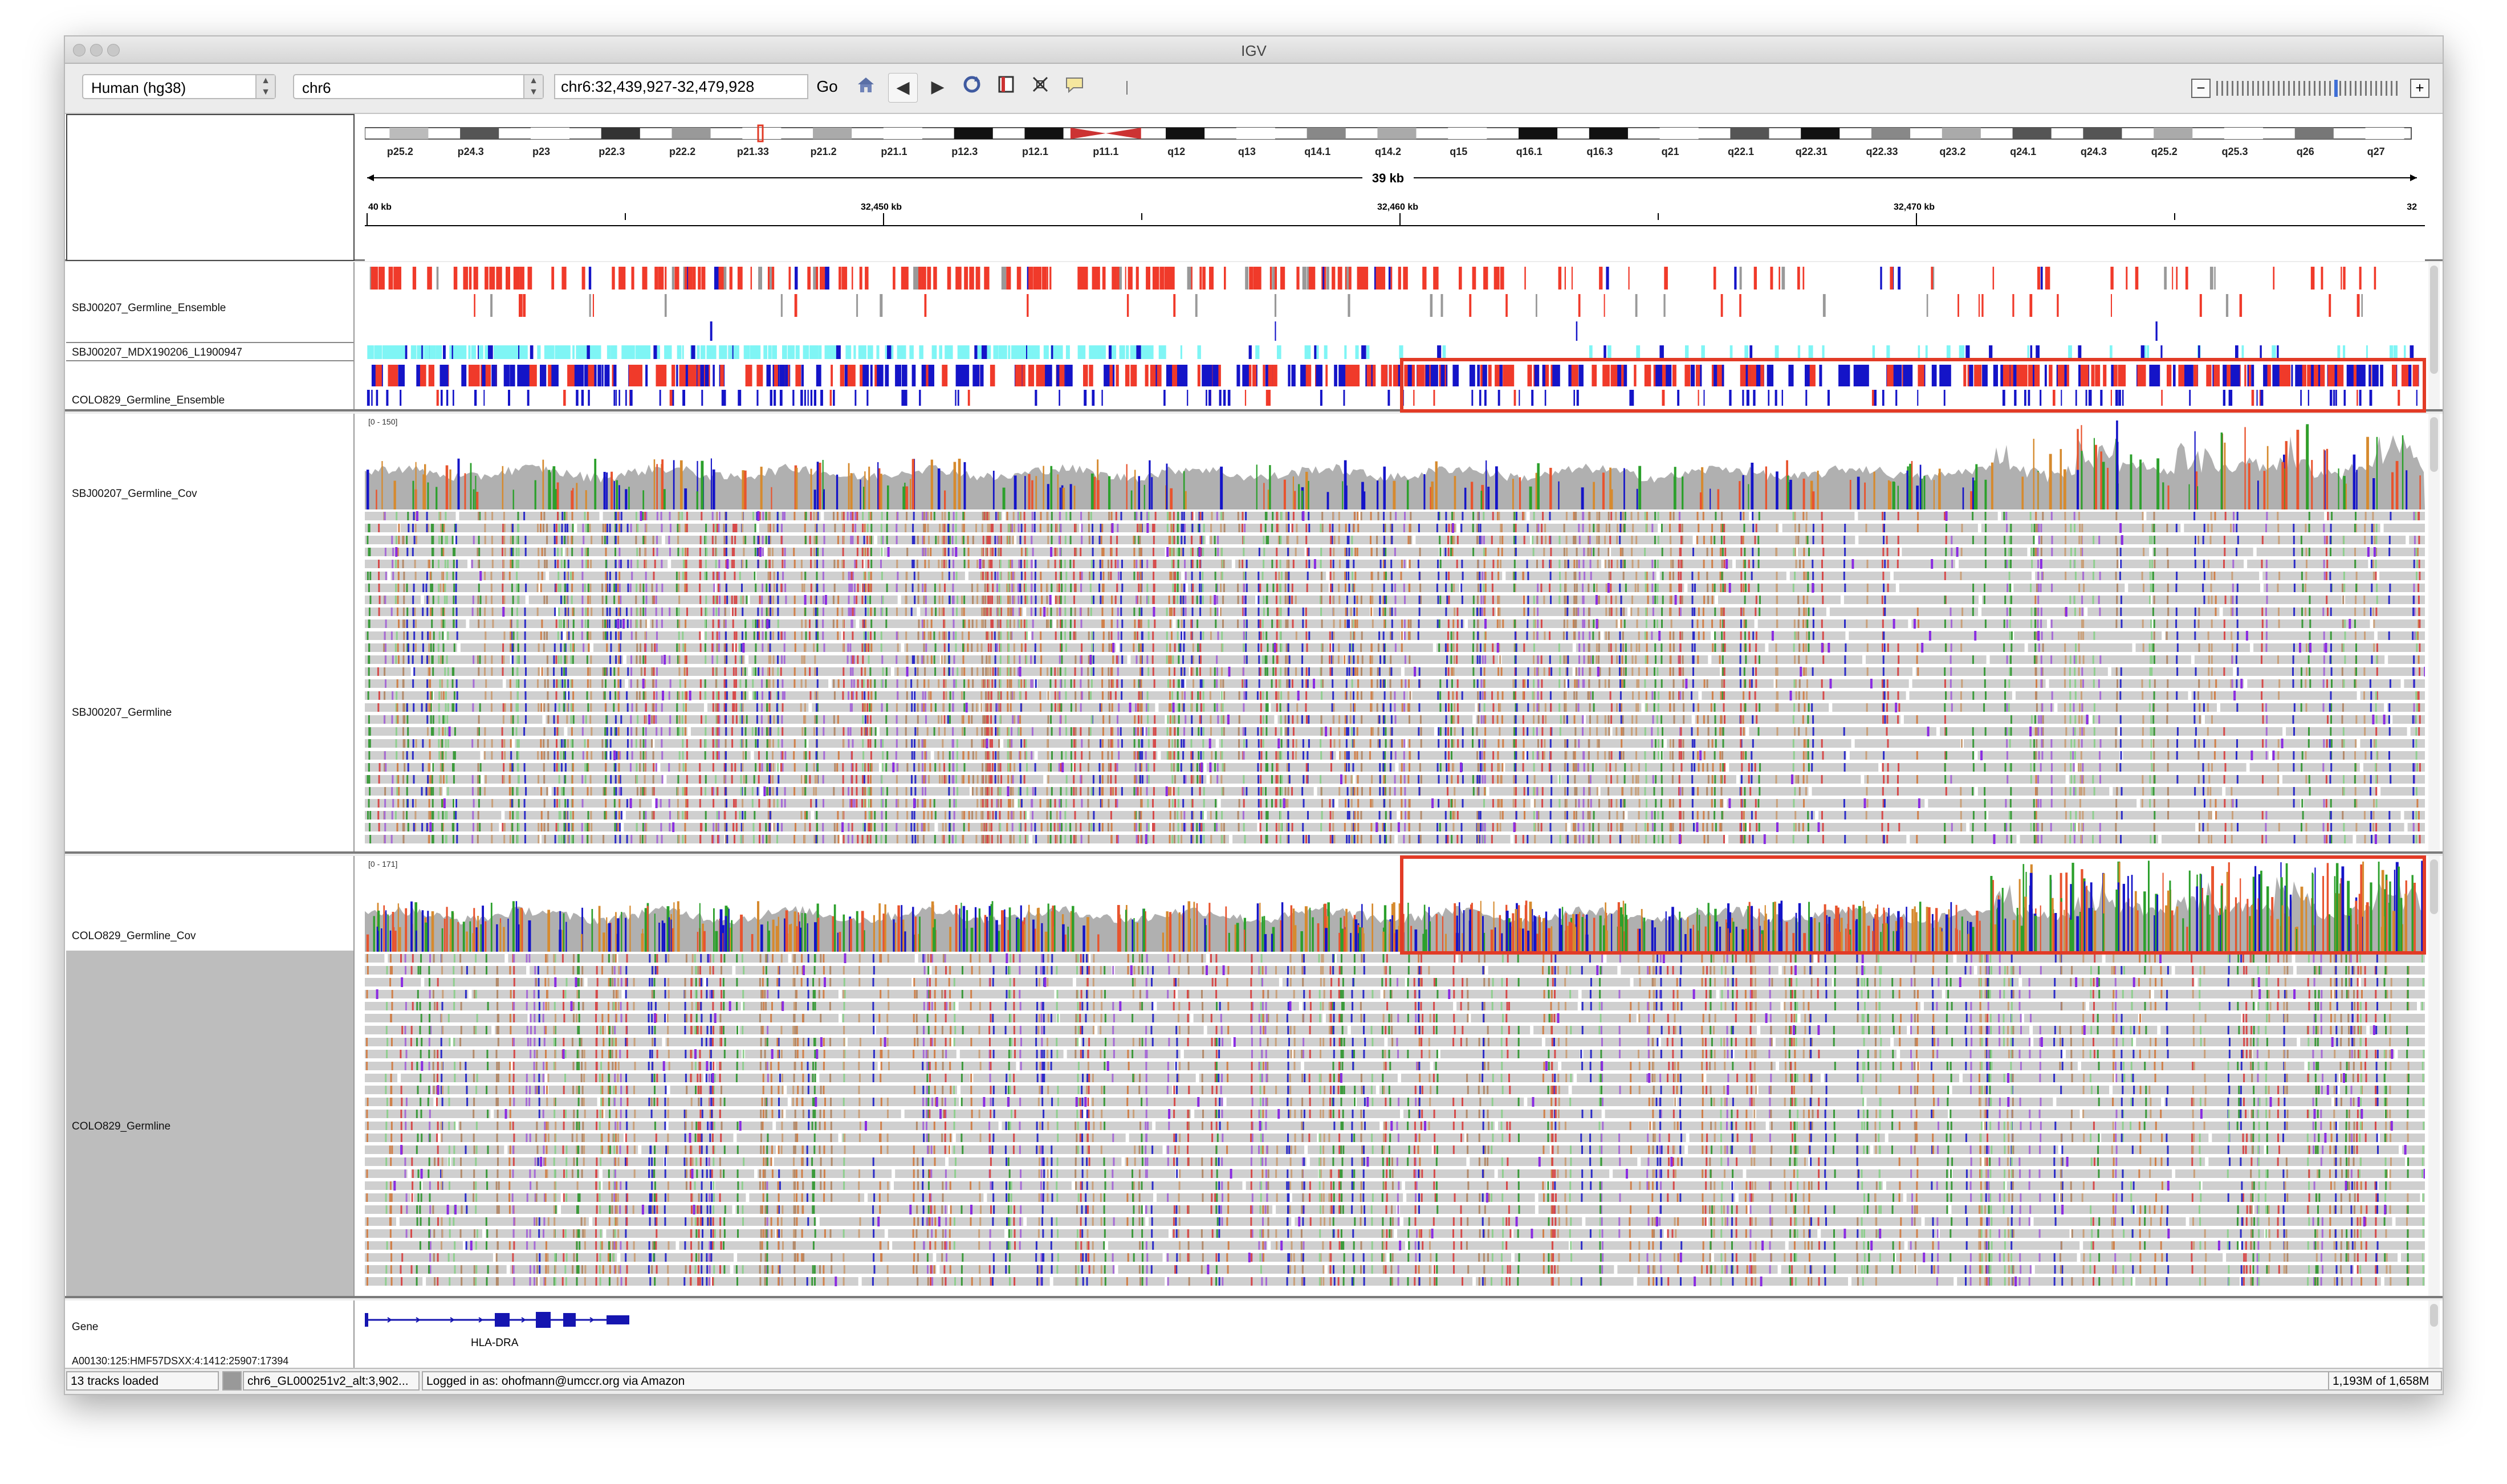 This screenshot has width=2507, height=1484. I want to click on zoom-slider, so click(2310, 89).